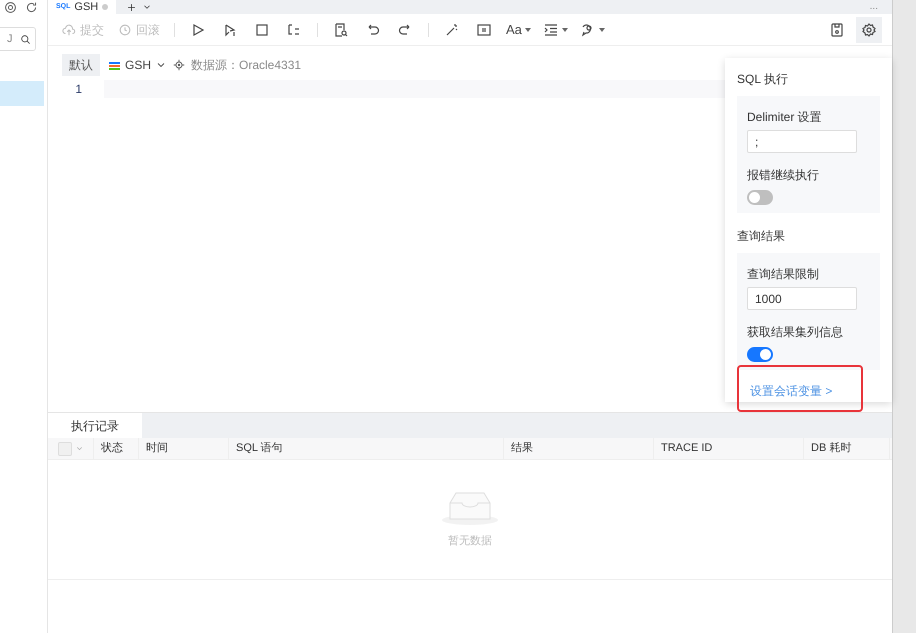 This screenshot has height=633, width=916. What do you see at coordinates (25, 39) in the screenshot?
I see `search-icon` at bounding box center [25, 39].